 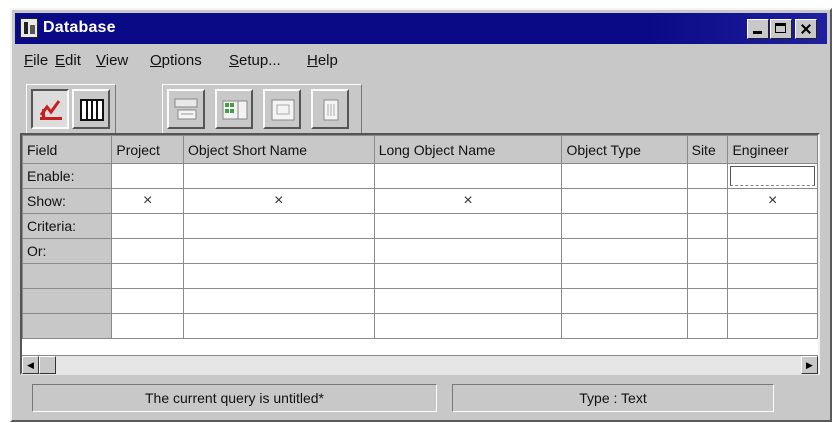 I want to click on table-columns-button, so click(x=234, y=109).